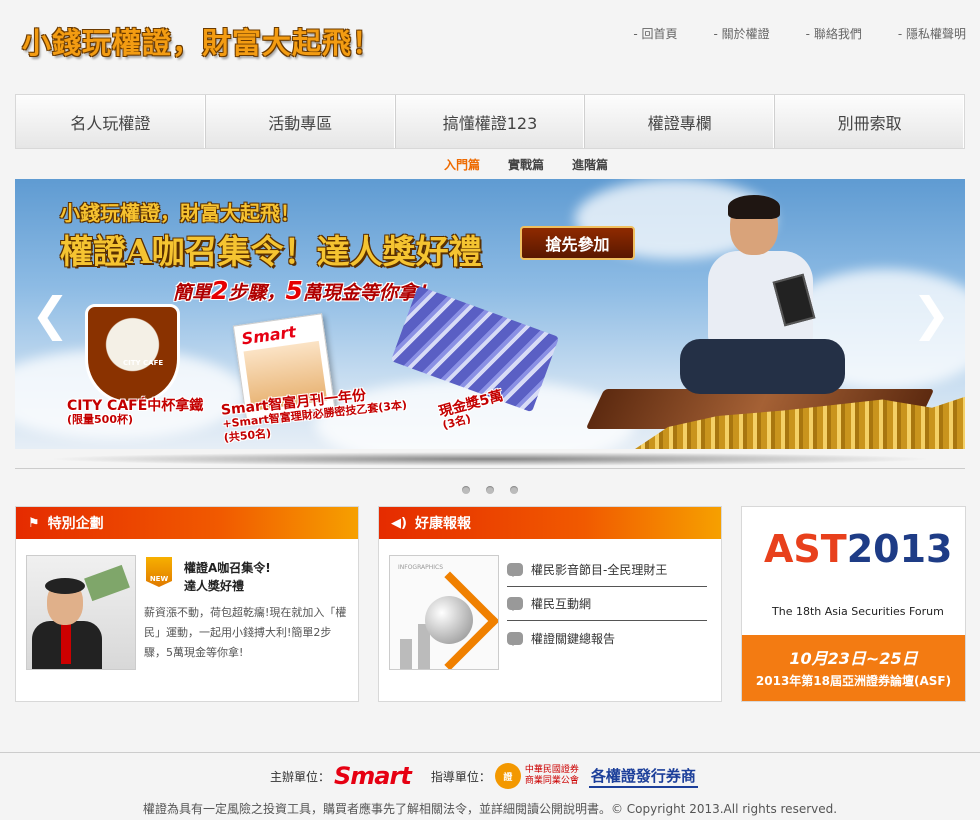 This screenshot has height=820, width=980. Describe the element at coordinates (192, 293) in the screenshot. I see `steps-text: 簡單` at that location.